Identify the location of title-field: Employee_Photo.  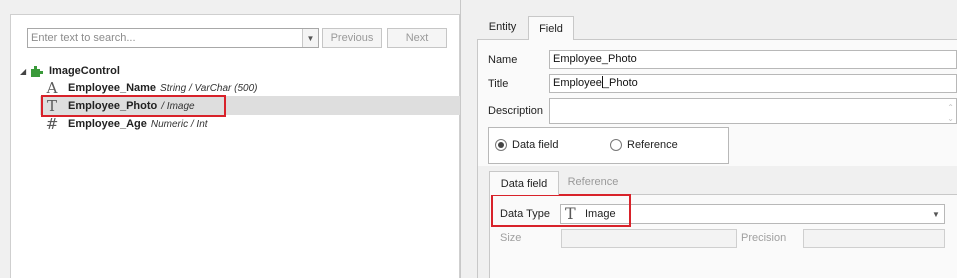
(753, 83).